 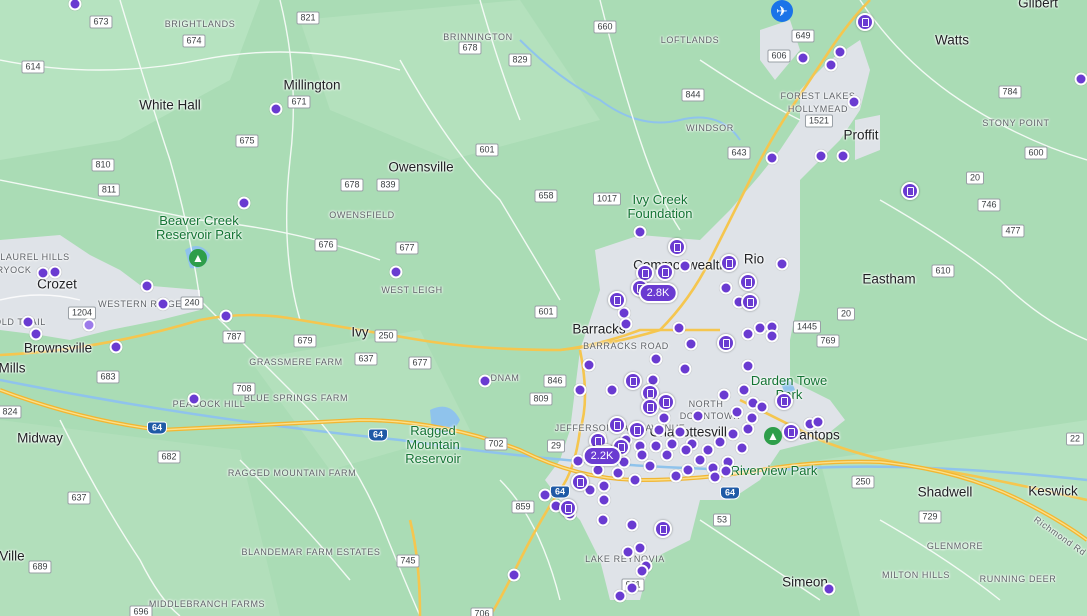 What do you see at coordinates (602, 456) in the screenshot?
I see `cluster-badge: 2.2K` at bounding box center [602, 456].